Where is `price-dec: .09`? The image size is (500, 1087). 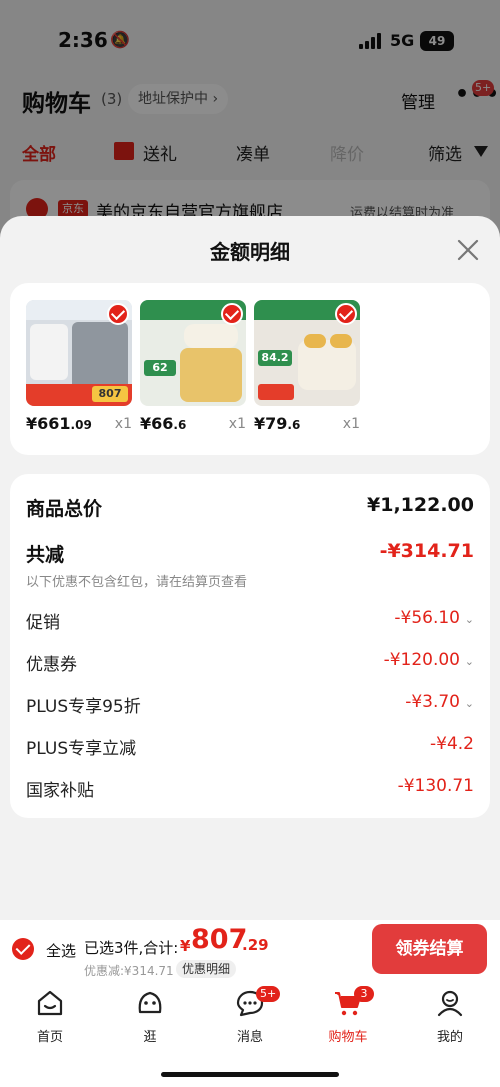 price-dec: .09 is located at coordinates (81, 425).